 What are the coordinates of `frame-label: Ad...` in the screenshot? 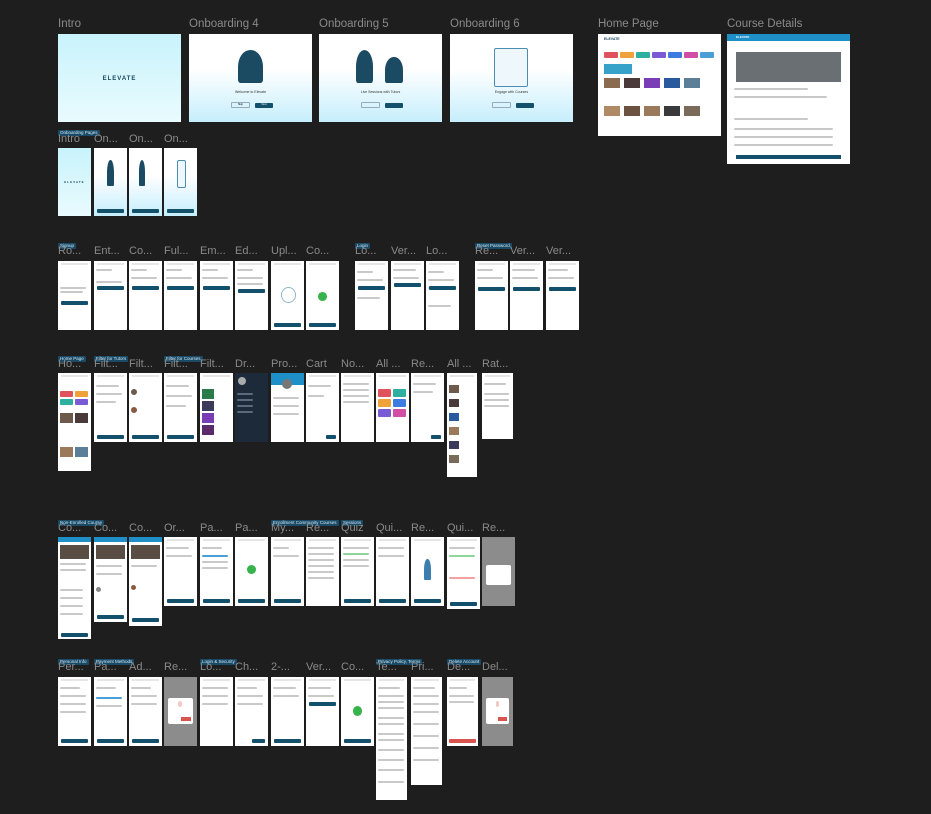 It's located at (146, 667).